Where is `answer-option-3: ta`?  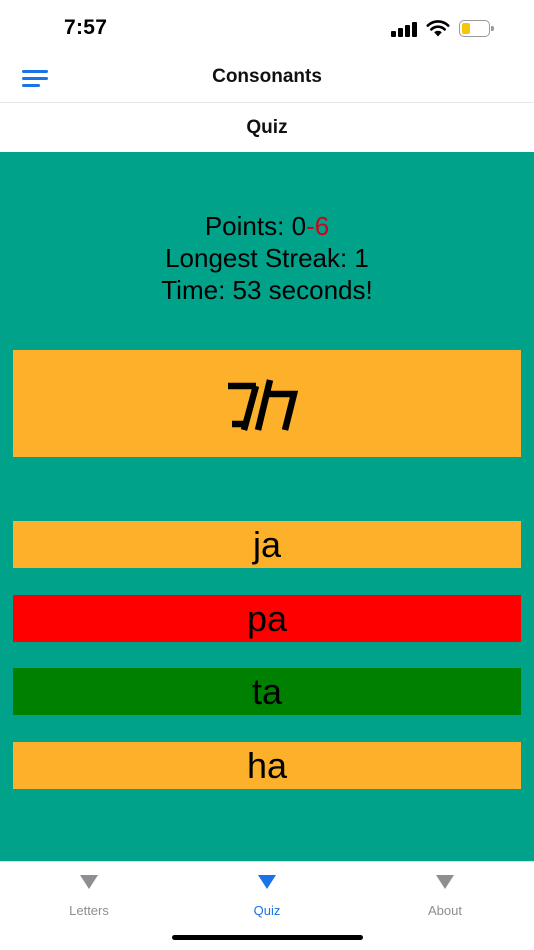 answer-option-3: ta is located at coordinates (267, 691).